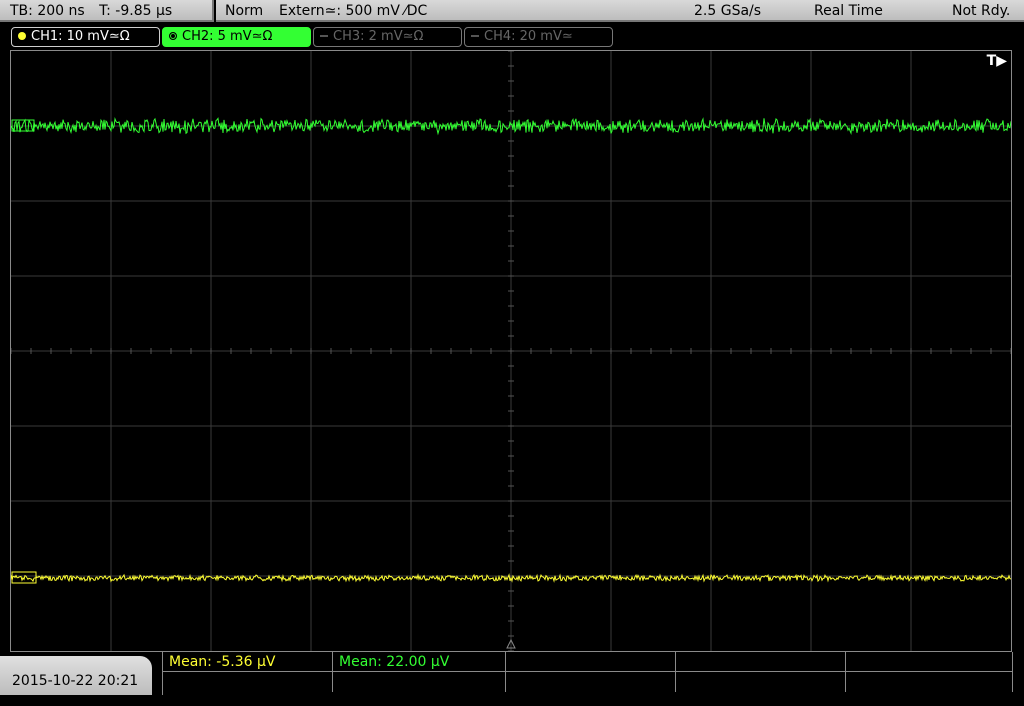 This screenshot has width=1024, height=706. Describe the element at coordinates (80, 36) in the screenshot. I see `channel-1-label: CH1: 10 mV≃Ω` at that location.